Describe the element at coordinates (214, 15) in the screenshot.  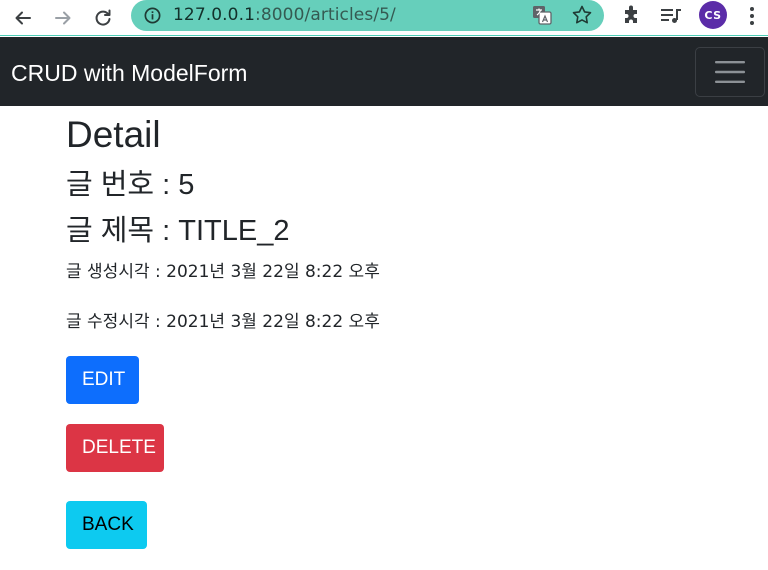
I see `url-host: 127.0.0.1` at that location.